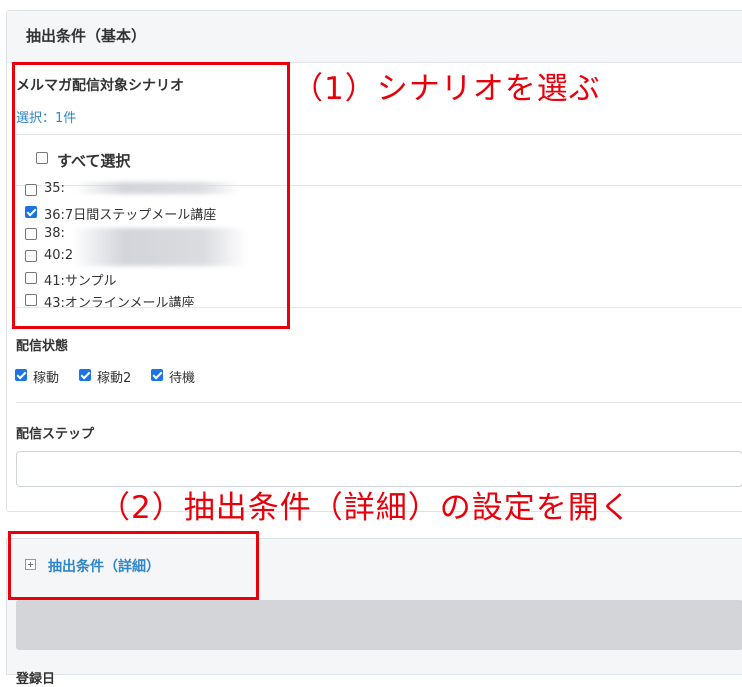 This screenshot has width=742, height=687. Describe the element at coordinates (379, 625) in the screenshot. I see `collapsed-content-bar` at that location.